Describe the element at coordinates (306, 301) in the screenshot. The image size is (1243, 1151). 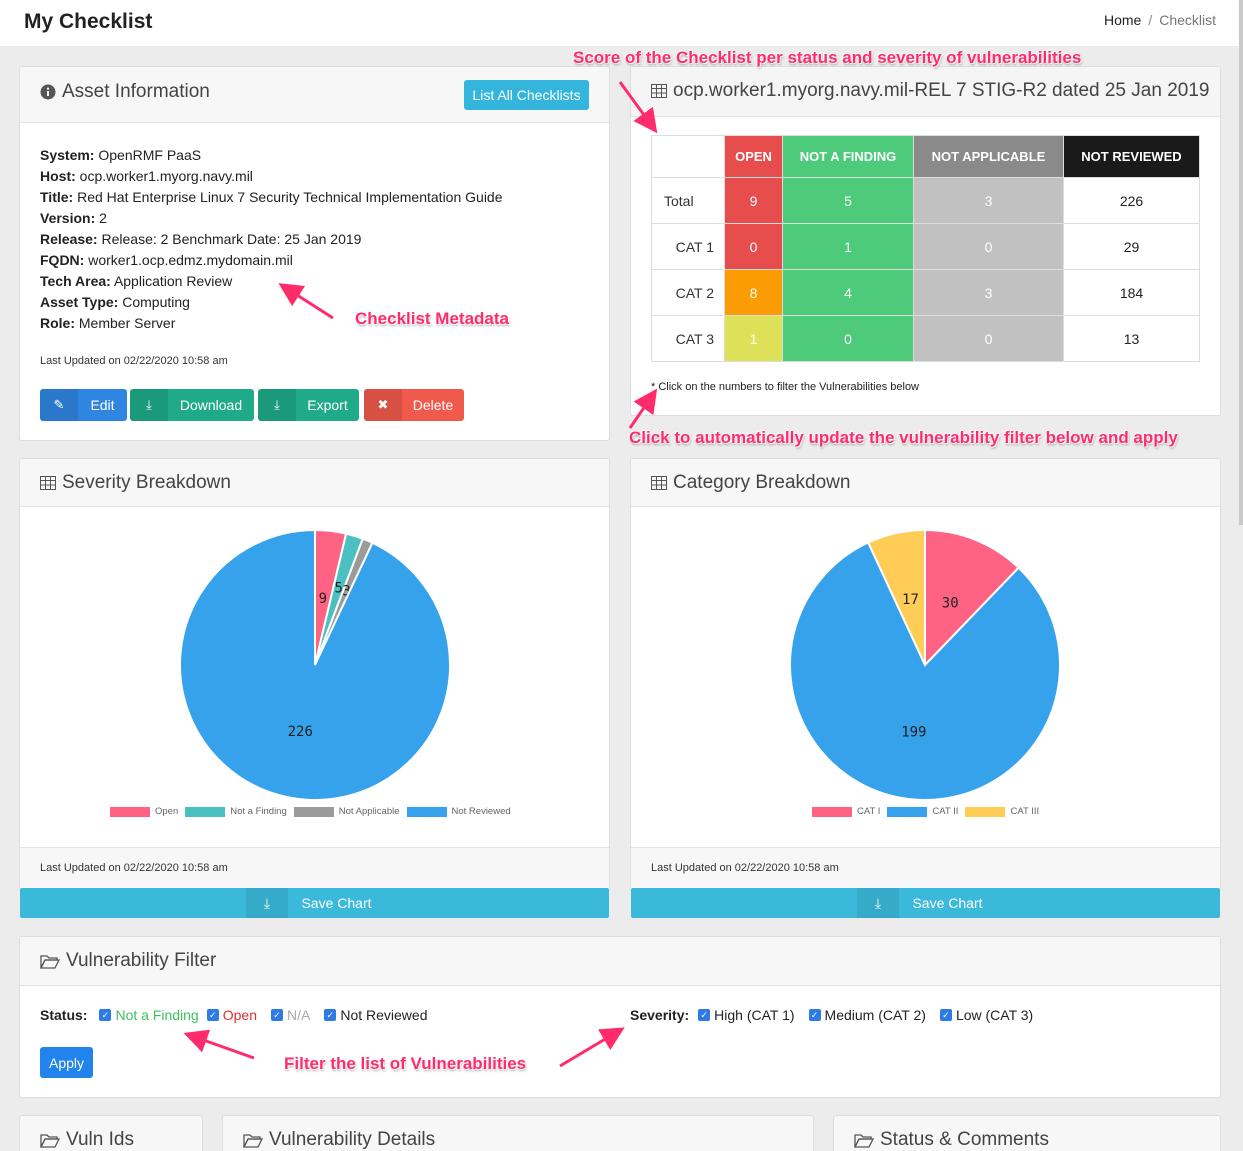
I see `arrow-to-metadata` at that location.